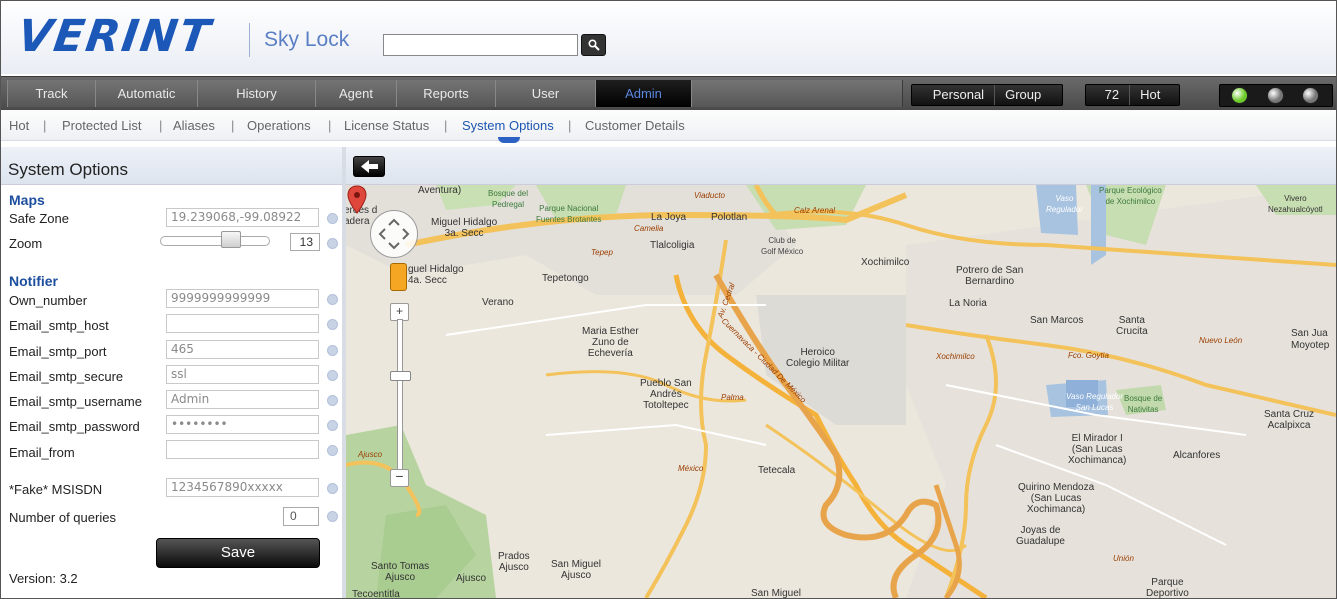 Image resolution: width=1337 pixels, height=599 pixels. Describe the element at coordinates (301, 516) in the screenshot. I see `number-of-queries-input: 0` at that location.